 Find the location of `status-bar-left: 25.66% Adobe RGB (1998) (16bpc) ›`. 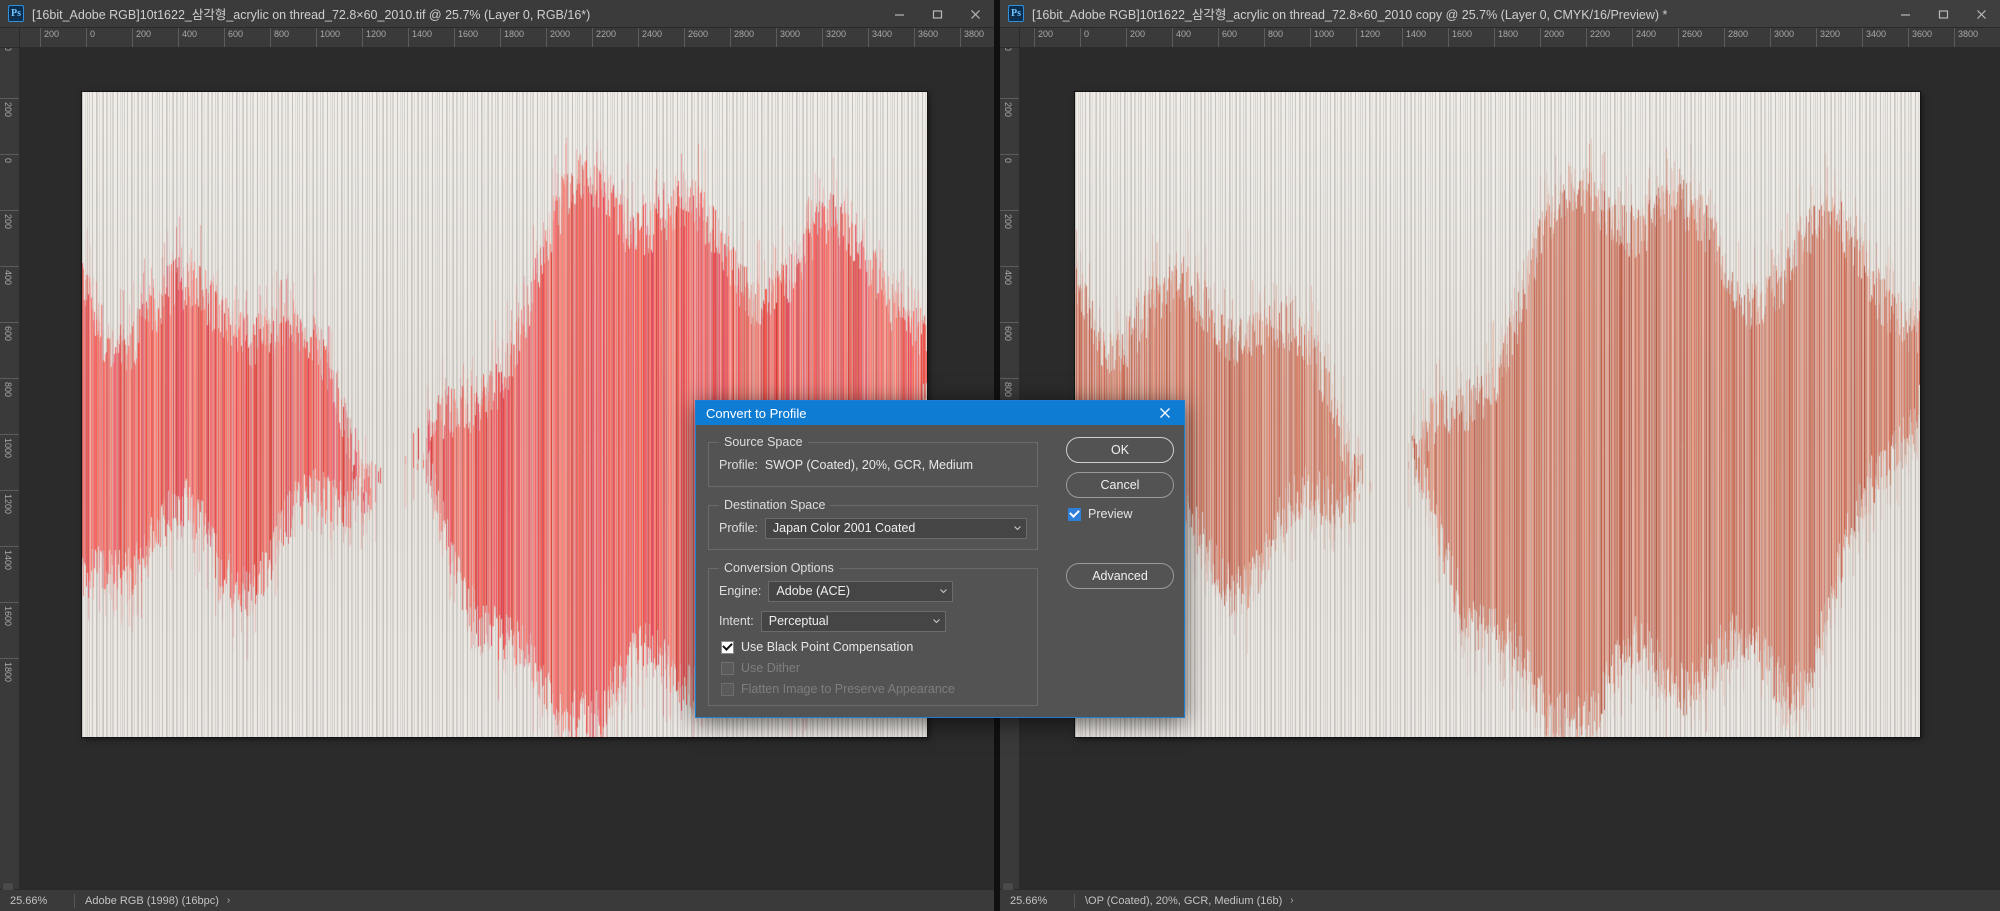

status-bar-left: 25.66% Adobe RGB (1998) (16bpc) › is located at coordinates (497, 896).